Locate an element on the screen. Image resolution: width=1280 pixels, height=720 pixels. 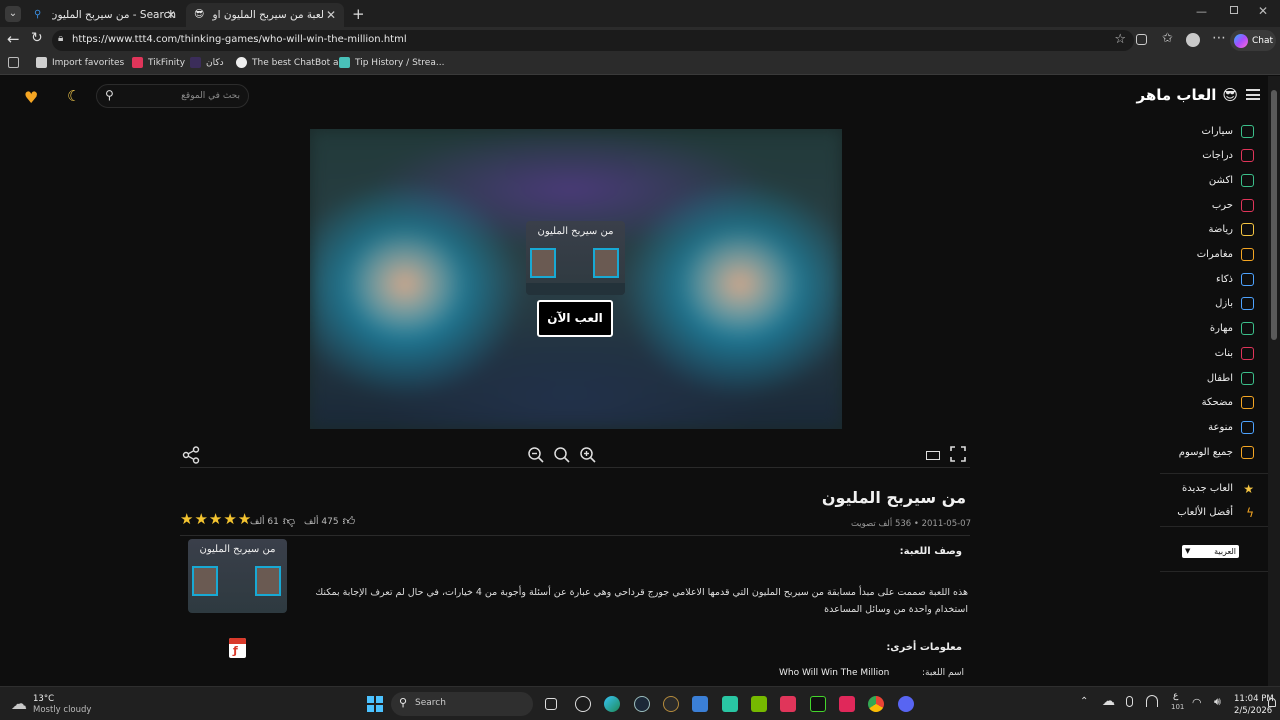
play-now-button: العب الآن is located at coordinates (575, 318).